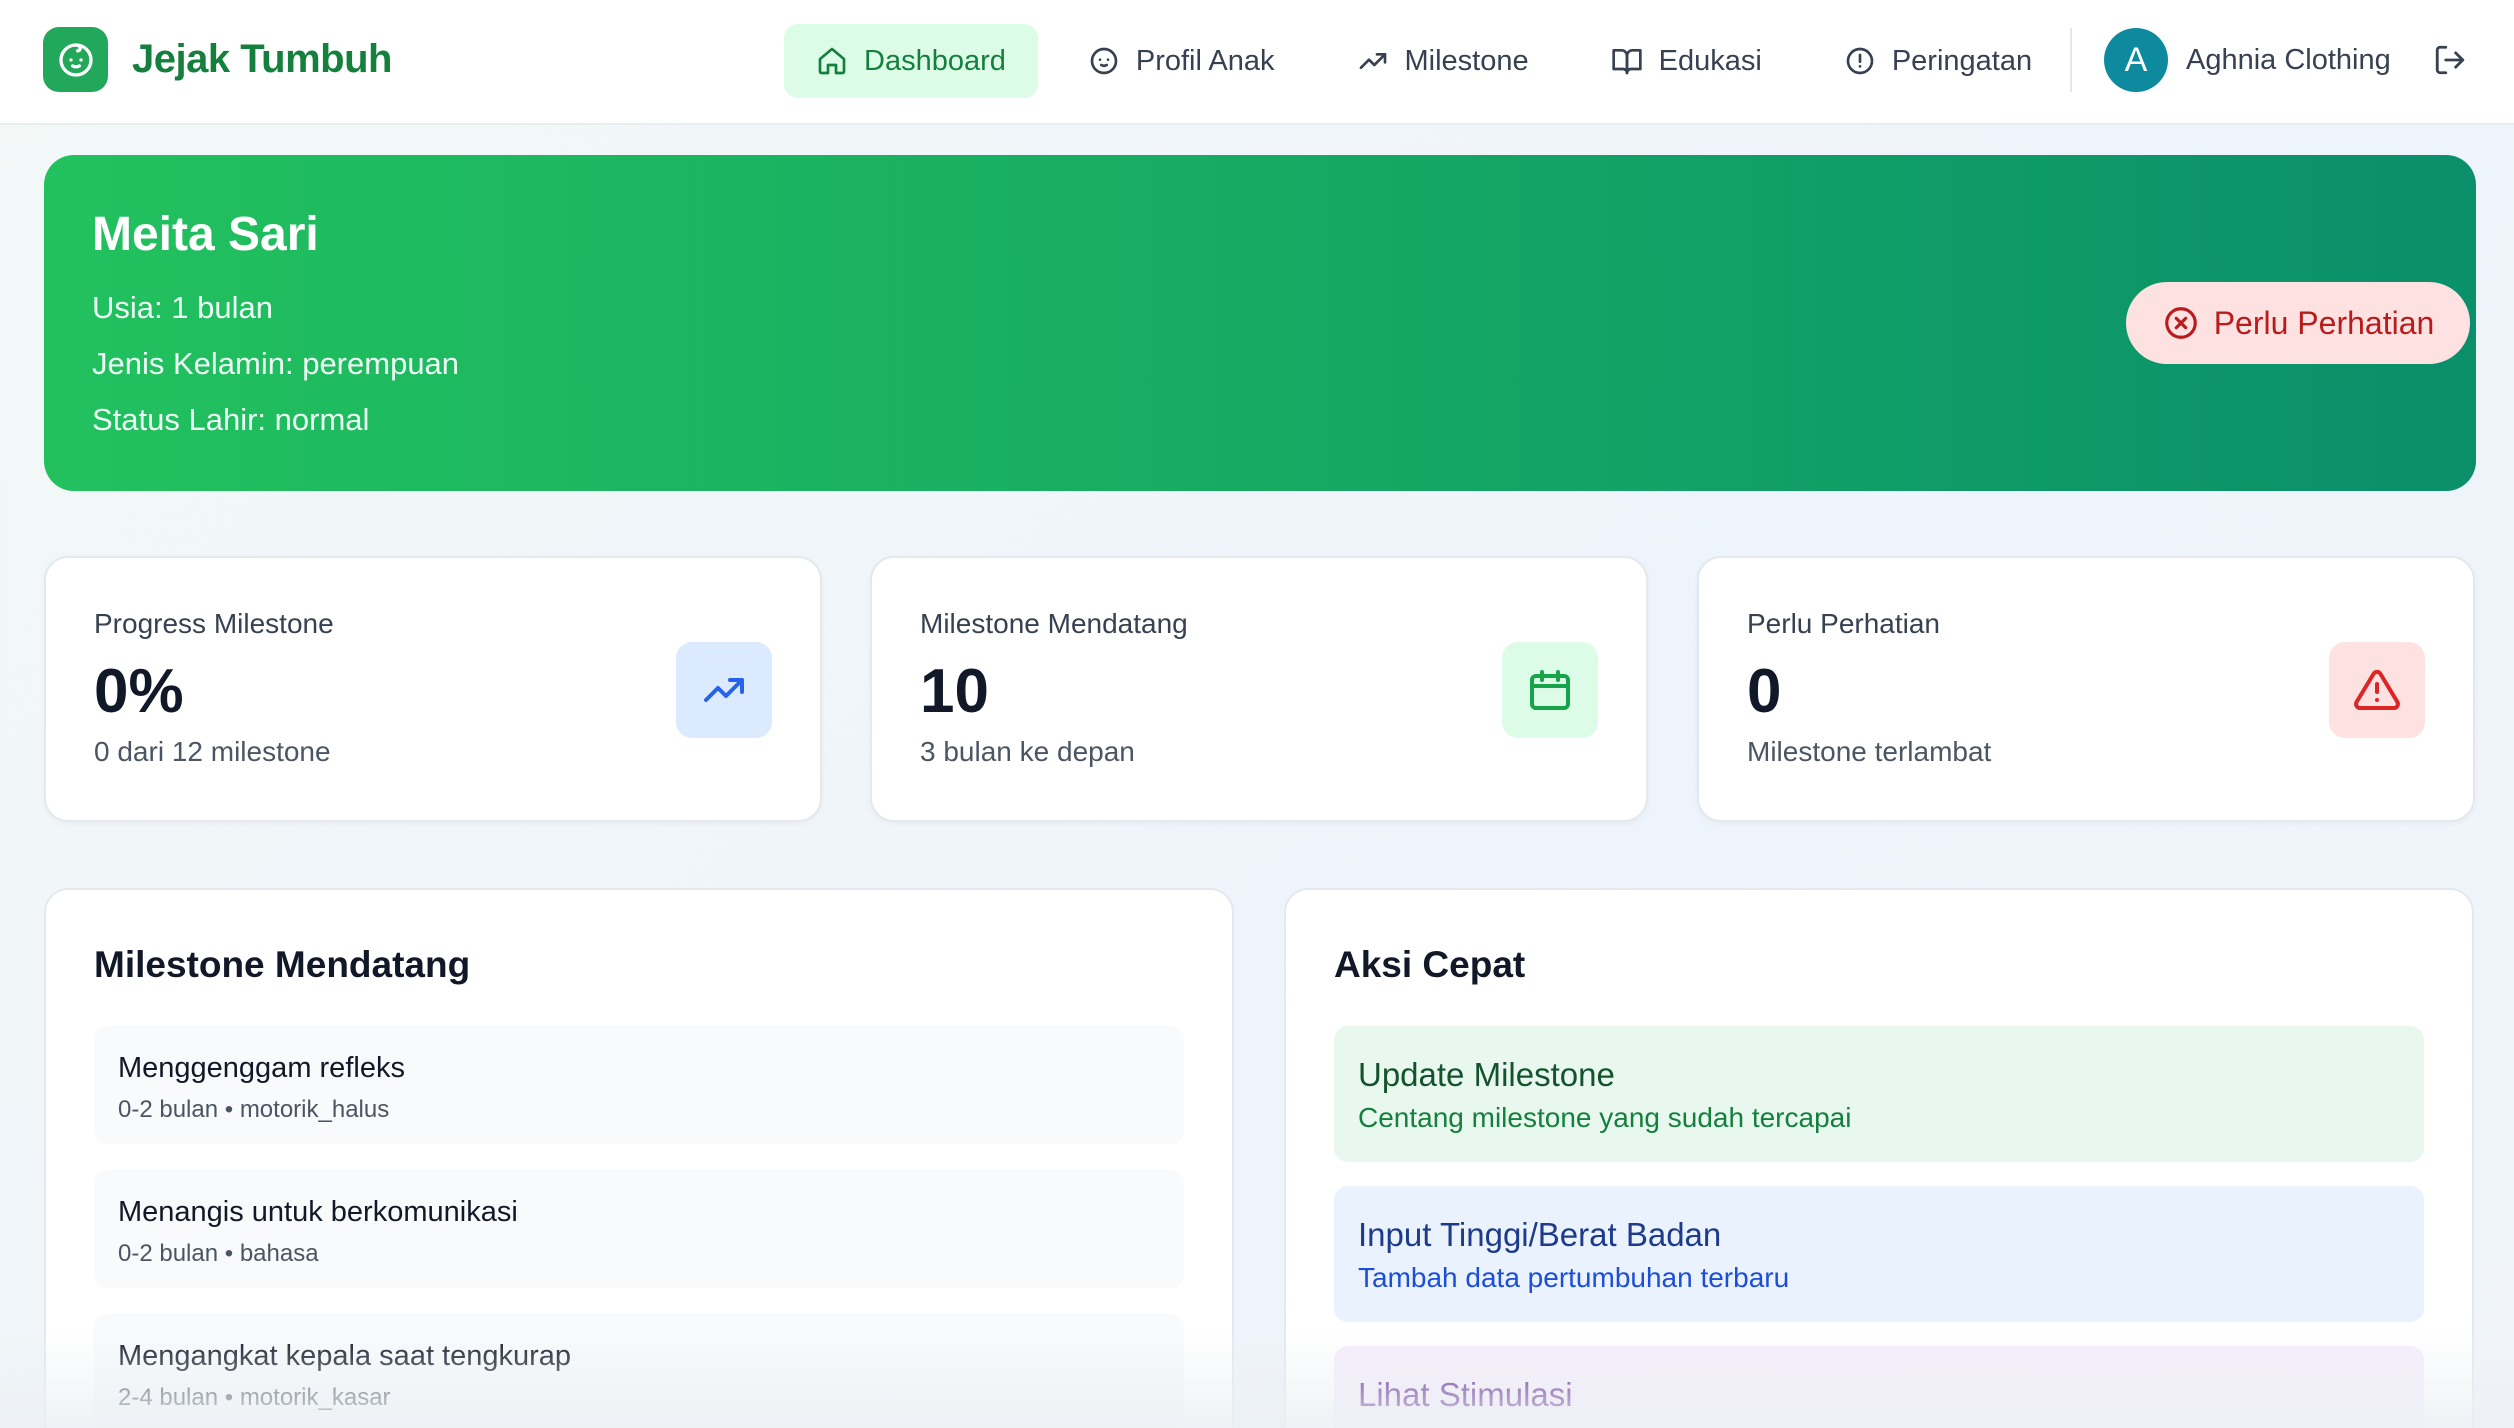 This screenshot has width=2514, height=1428. I want to click on nav-peringatan: Peringatan, so click(1938, 61).